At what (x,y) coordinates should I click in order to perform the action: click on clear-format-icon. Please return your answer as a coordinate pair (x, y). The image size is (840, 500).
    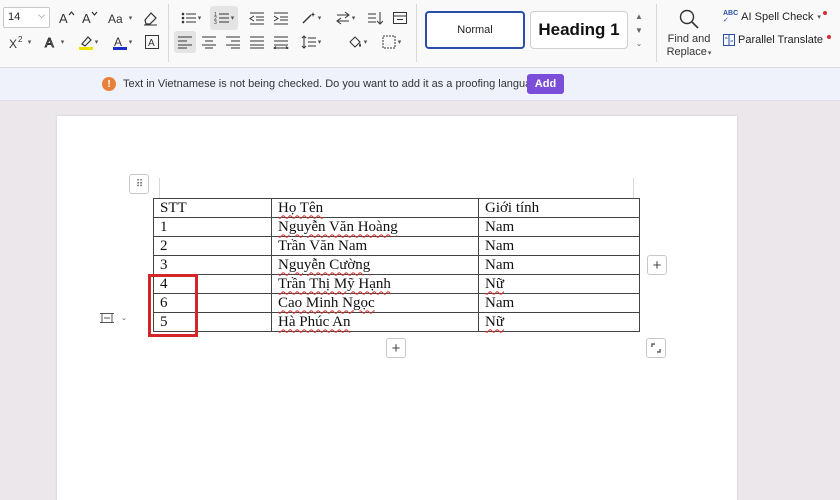
    Looking at the image, I should click on (150, 18).